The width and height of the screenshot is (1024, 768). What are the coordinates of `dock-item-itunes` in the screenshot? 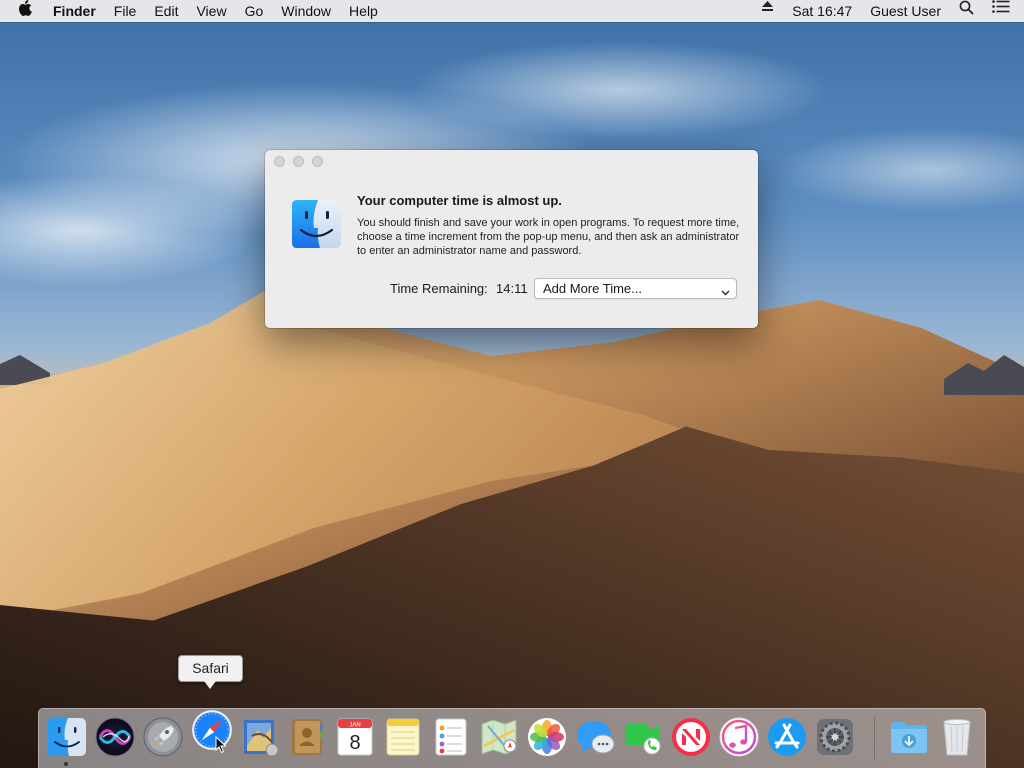 It's located at (739, 737).